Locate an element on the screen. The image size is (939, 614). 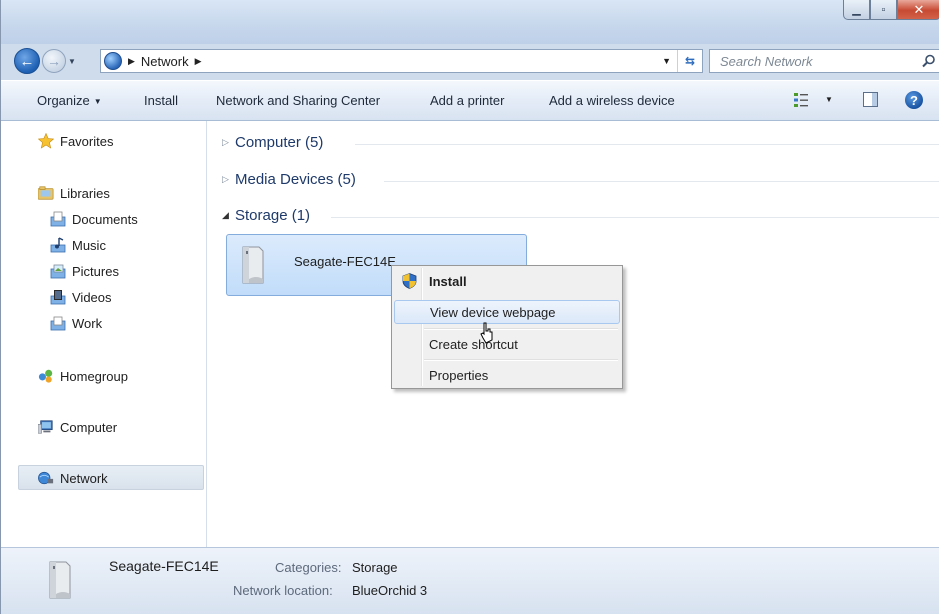
address-history-dropdown: ▼ is located at coordinates (666, 61).